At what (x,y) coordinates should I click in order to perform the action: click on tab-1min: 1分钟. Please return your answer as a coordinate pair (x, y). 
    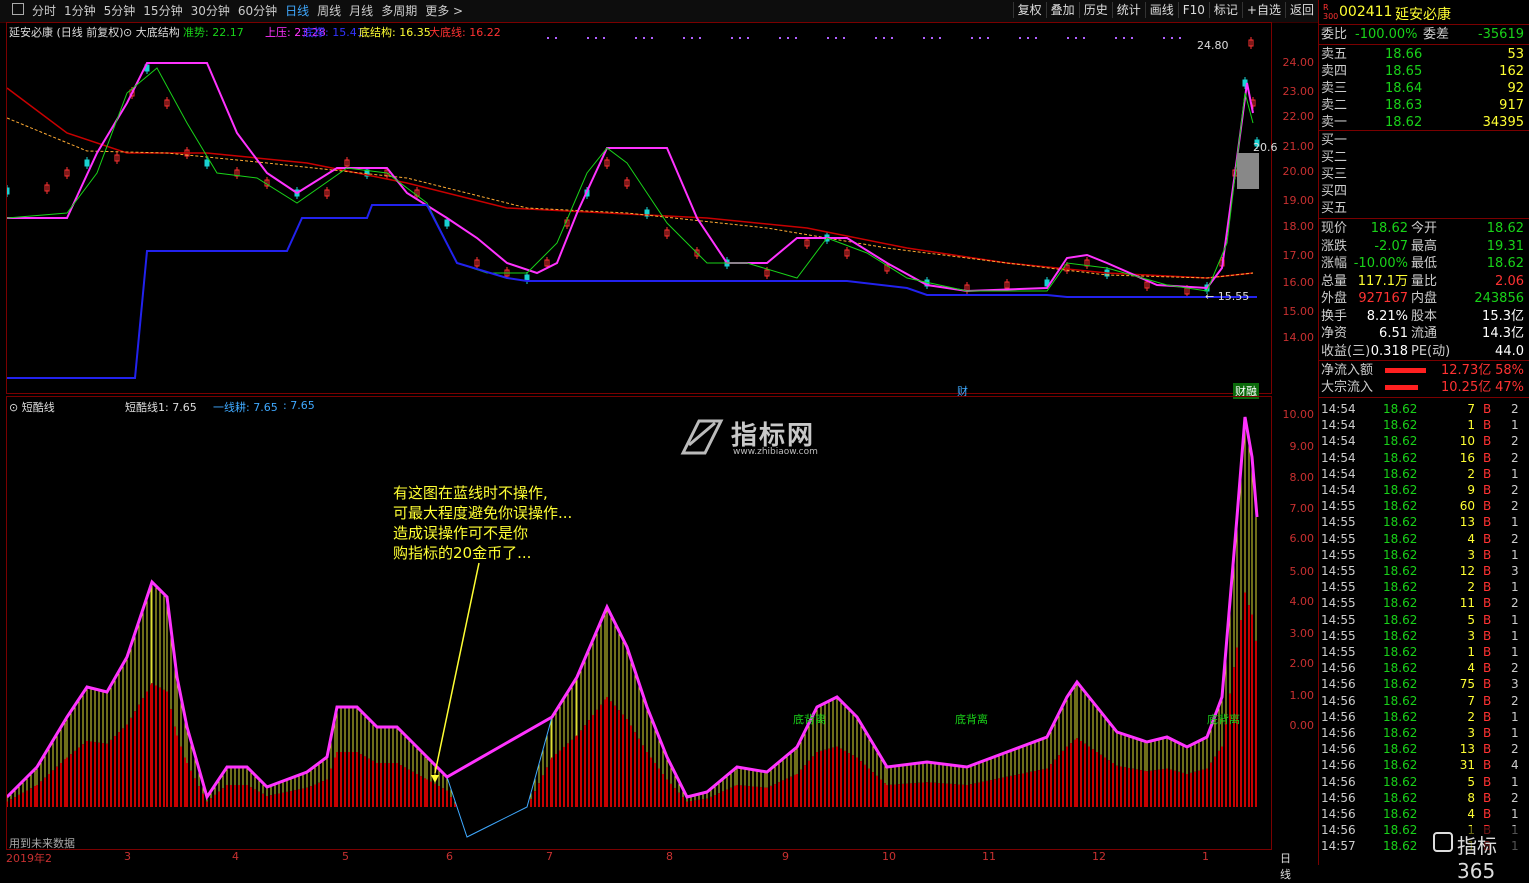
    Looking at the image, I should click on (80, 11).